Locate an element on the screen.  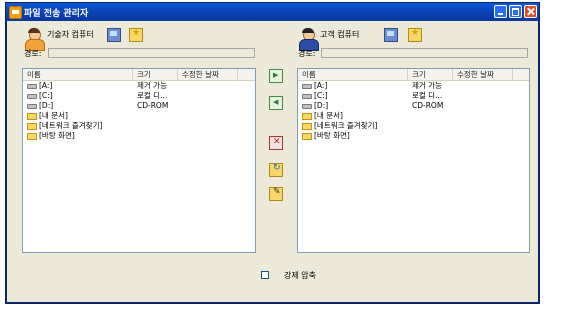
left-list-header: 이름 크기 수정한 날짜 is located at coordinates (139, 75).